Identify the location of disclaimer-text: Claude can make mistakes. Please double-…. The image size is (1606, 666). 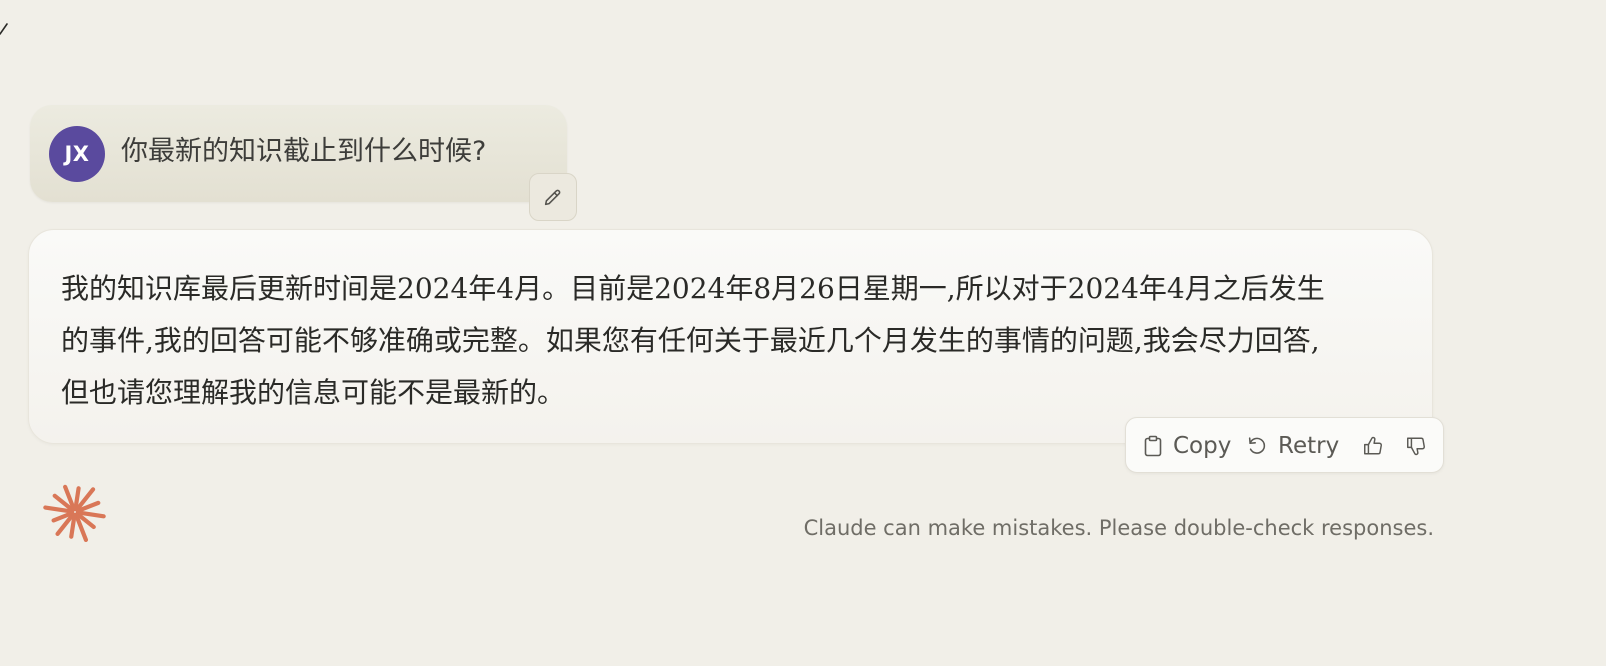
(1118, 528).